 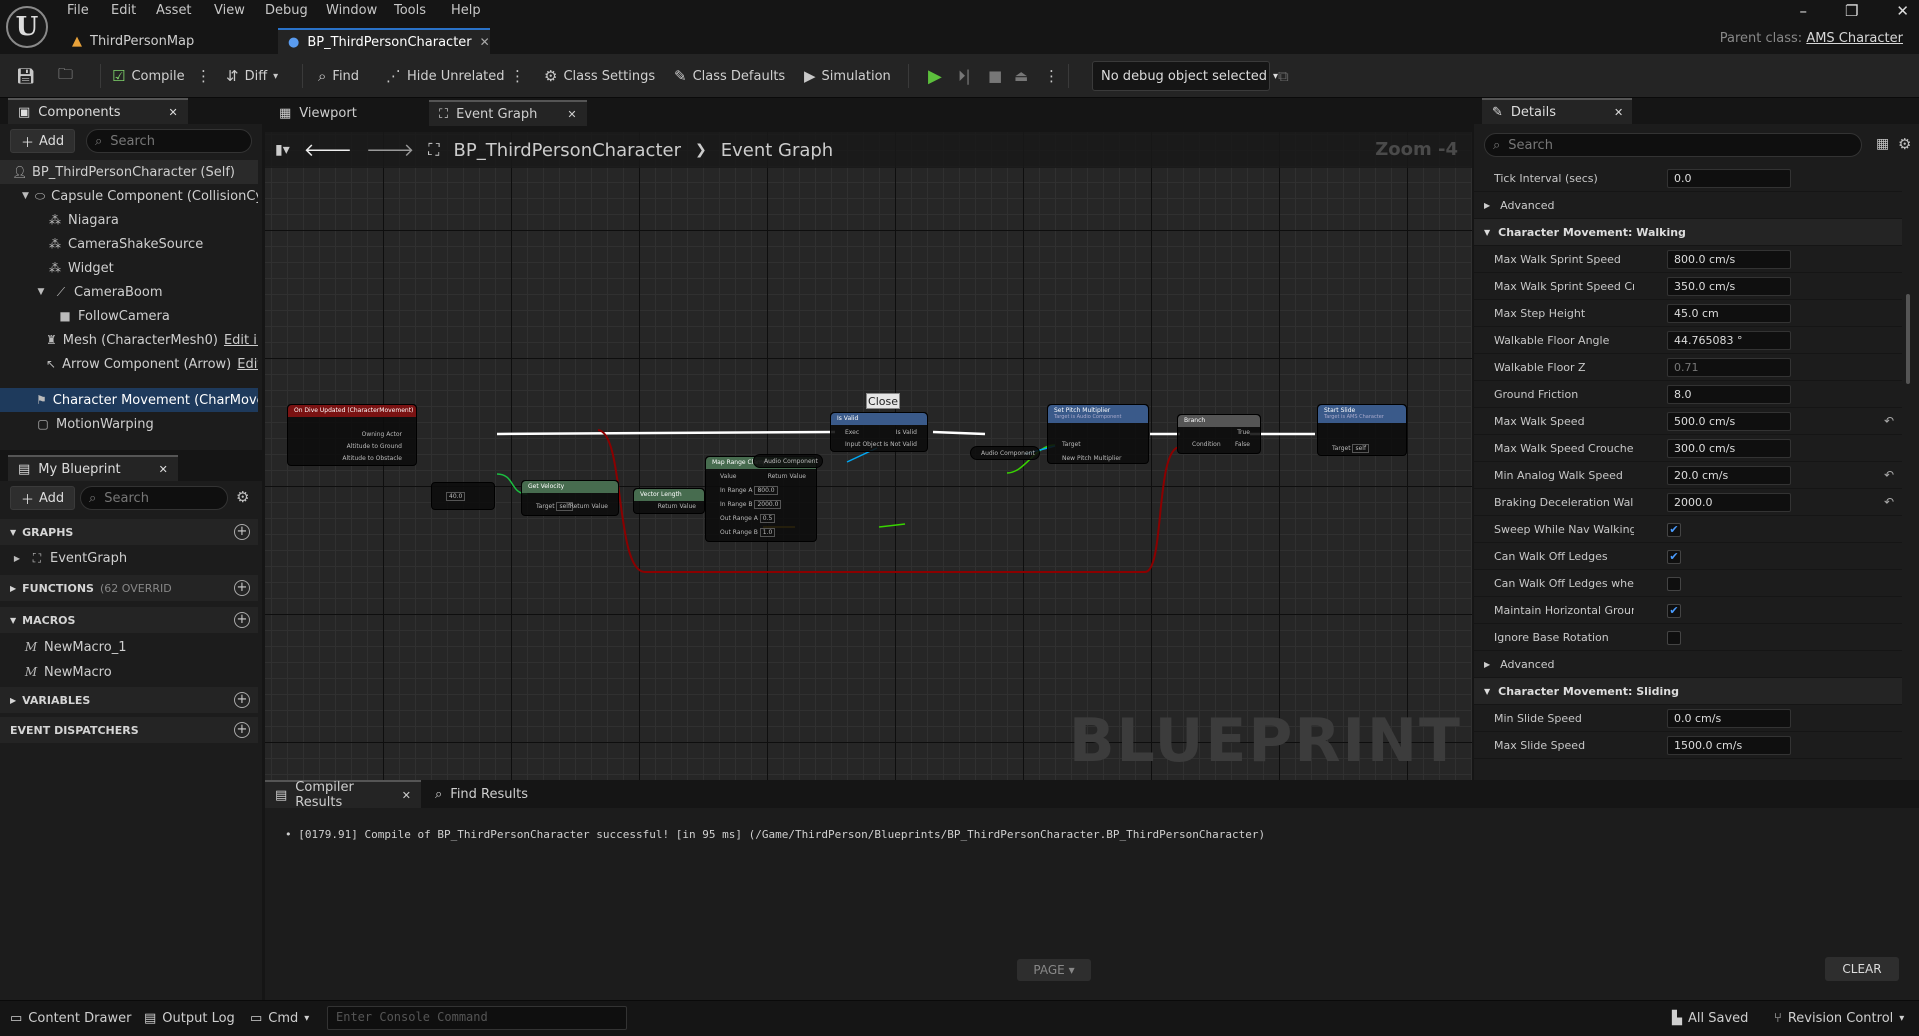 What do you see at coordinates (906, 432) in the screenshot?
I see `pin-is-valid: Is Valid` at bounding box center [906, 432].